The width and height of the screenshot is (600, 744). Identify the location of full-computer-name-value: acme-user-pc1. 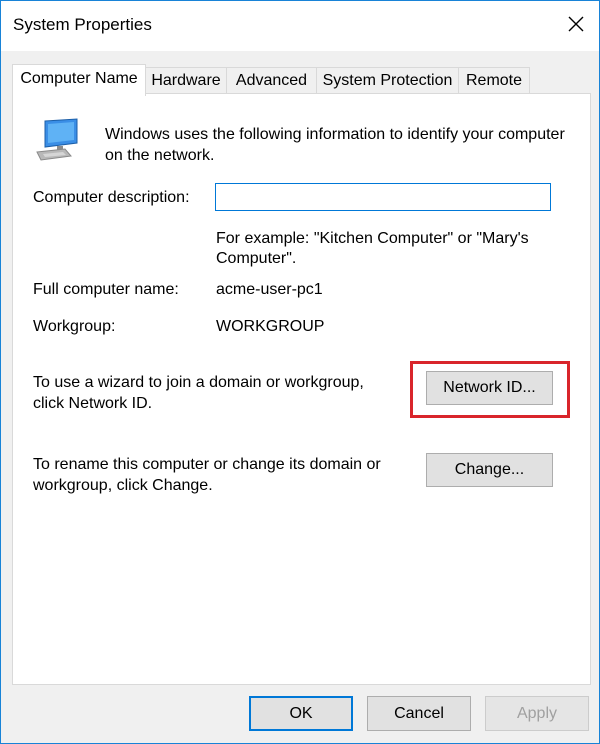
(269, 289).